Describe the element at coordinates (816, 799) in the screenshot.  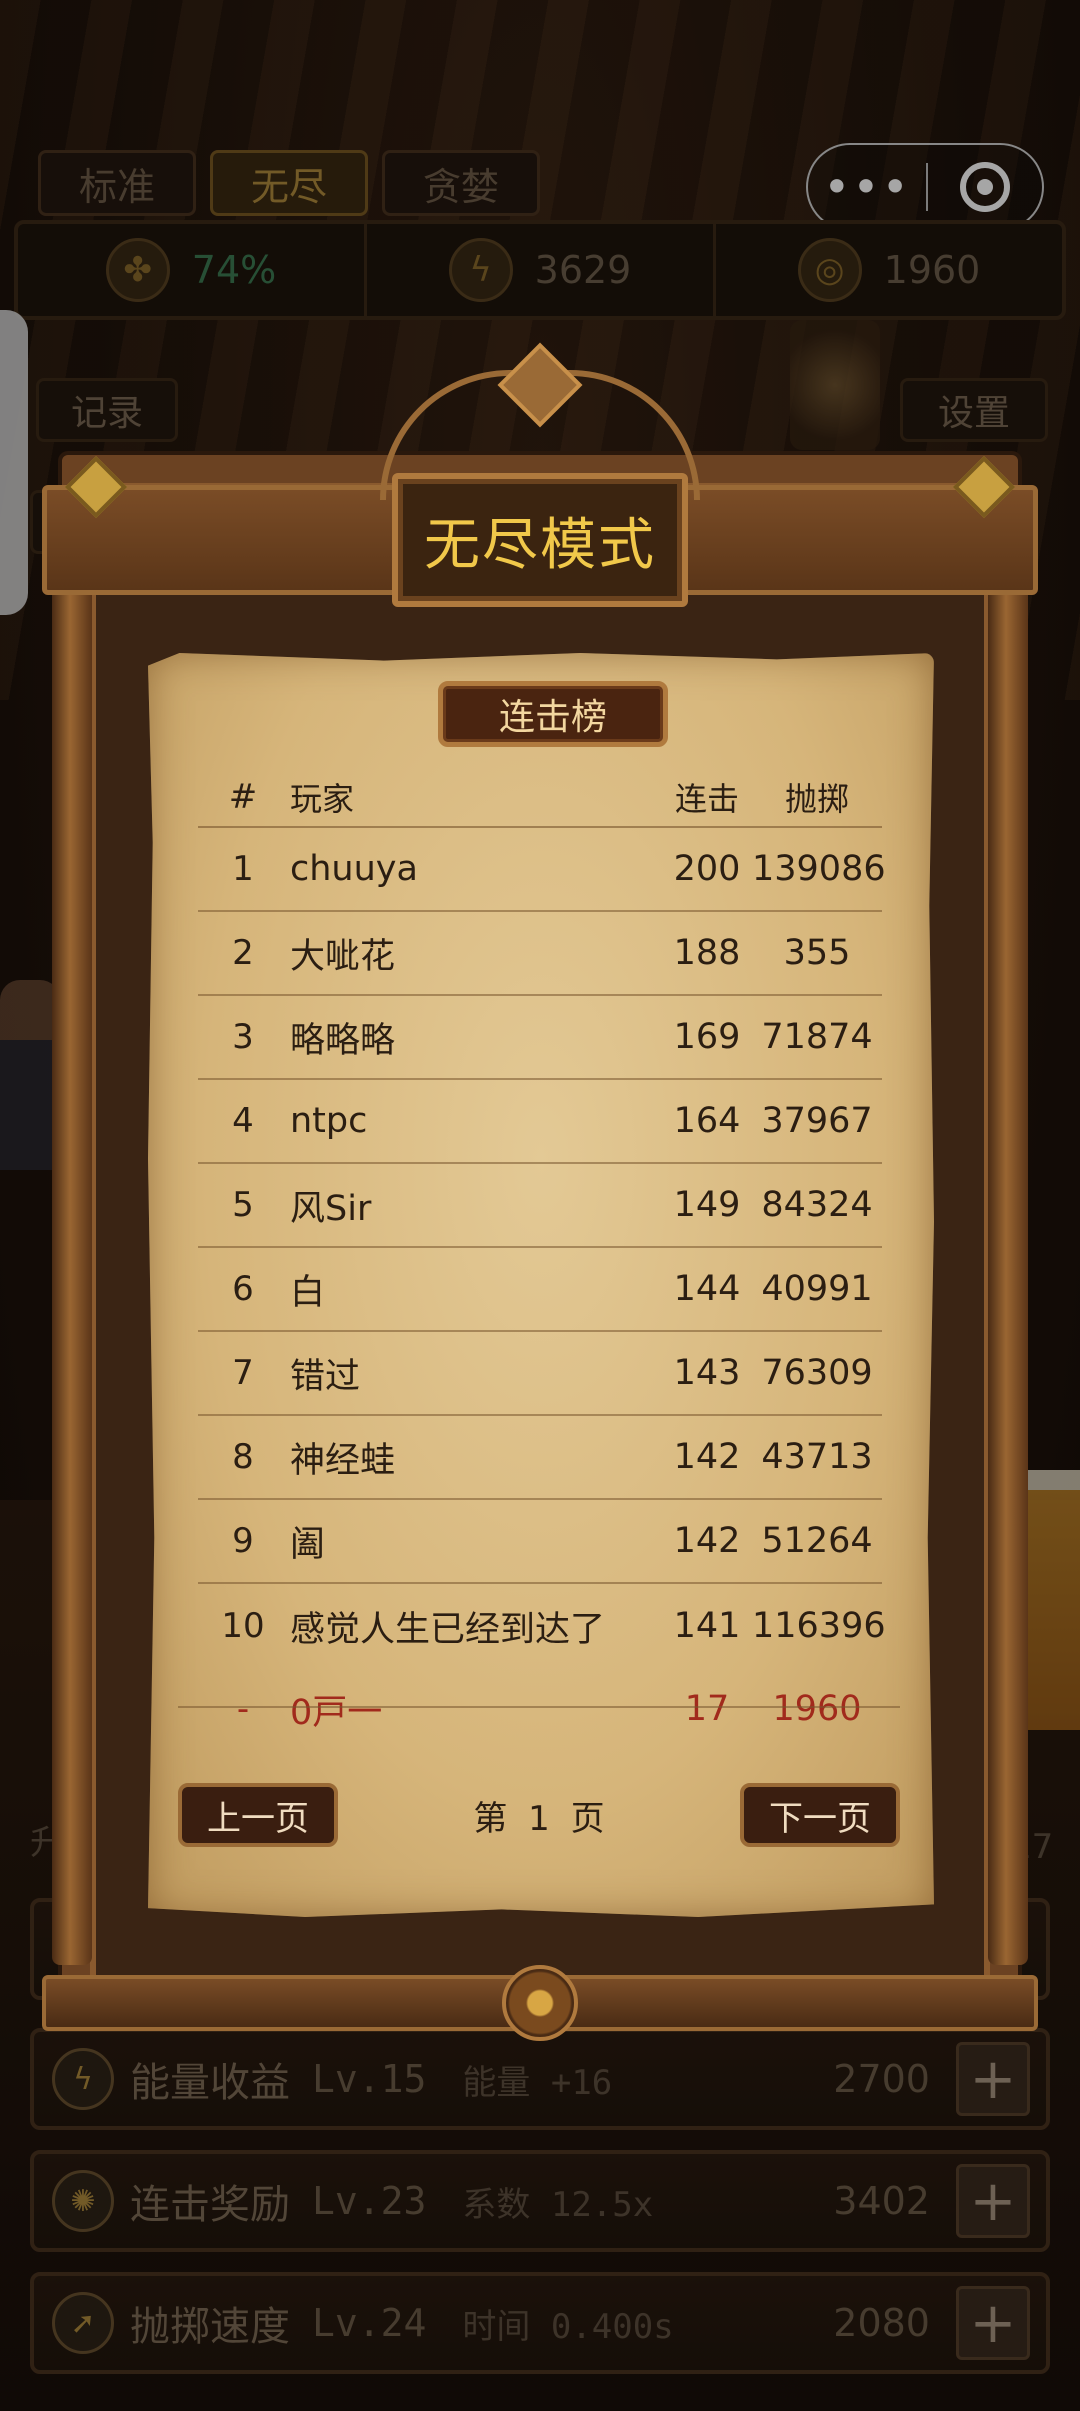
I see `header-throws: 抛掷` at that location.